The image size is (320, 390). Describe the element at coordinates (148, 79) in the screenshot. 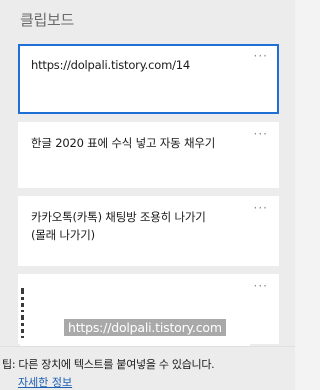

I see `clipboard-item-url: https://dolpali.tistory.com/14 ···` at that location.